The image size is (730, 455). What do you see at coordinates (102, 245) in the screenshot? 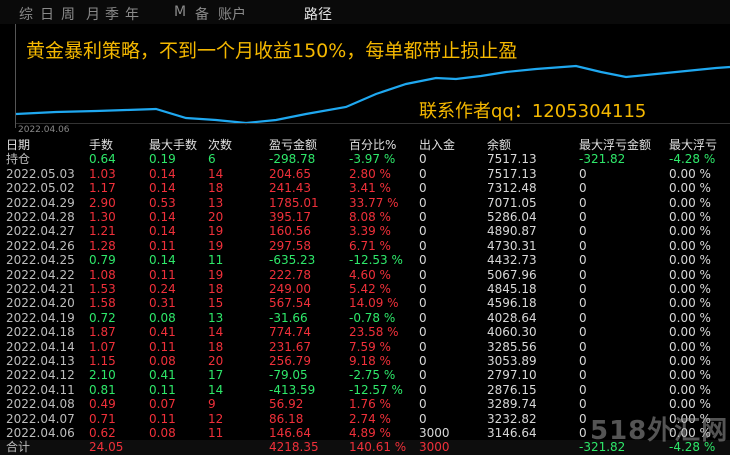
I see `cell-lots: 1.28` at bounding box center [102, 245].